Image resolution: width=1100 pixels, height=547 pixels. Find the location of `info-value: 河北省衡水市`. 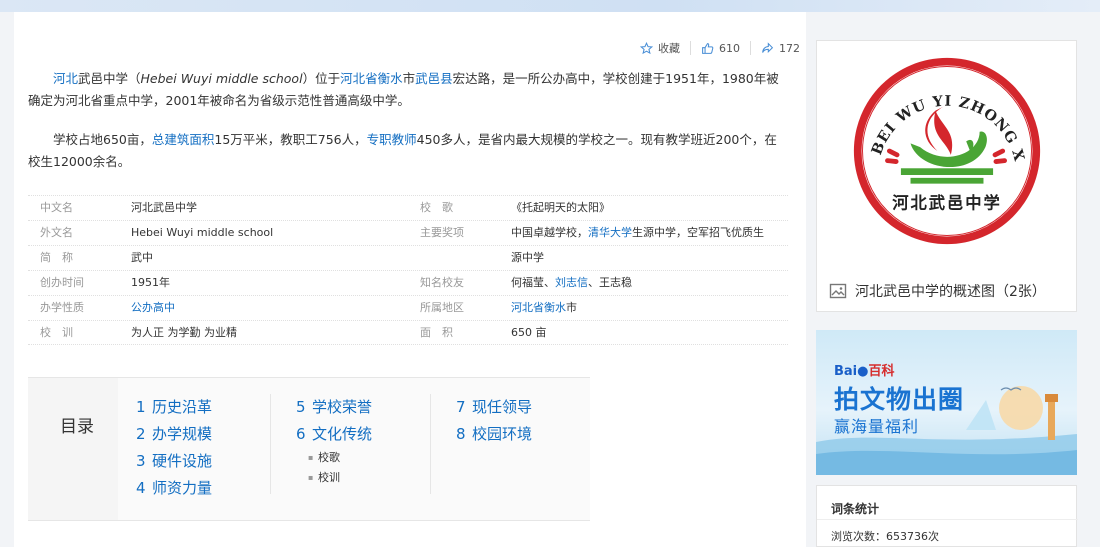

info-value: 河北省衡水市 is located at coordinates (544, 308).